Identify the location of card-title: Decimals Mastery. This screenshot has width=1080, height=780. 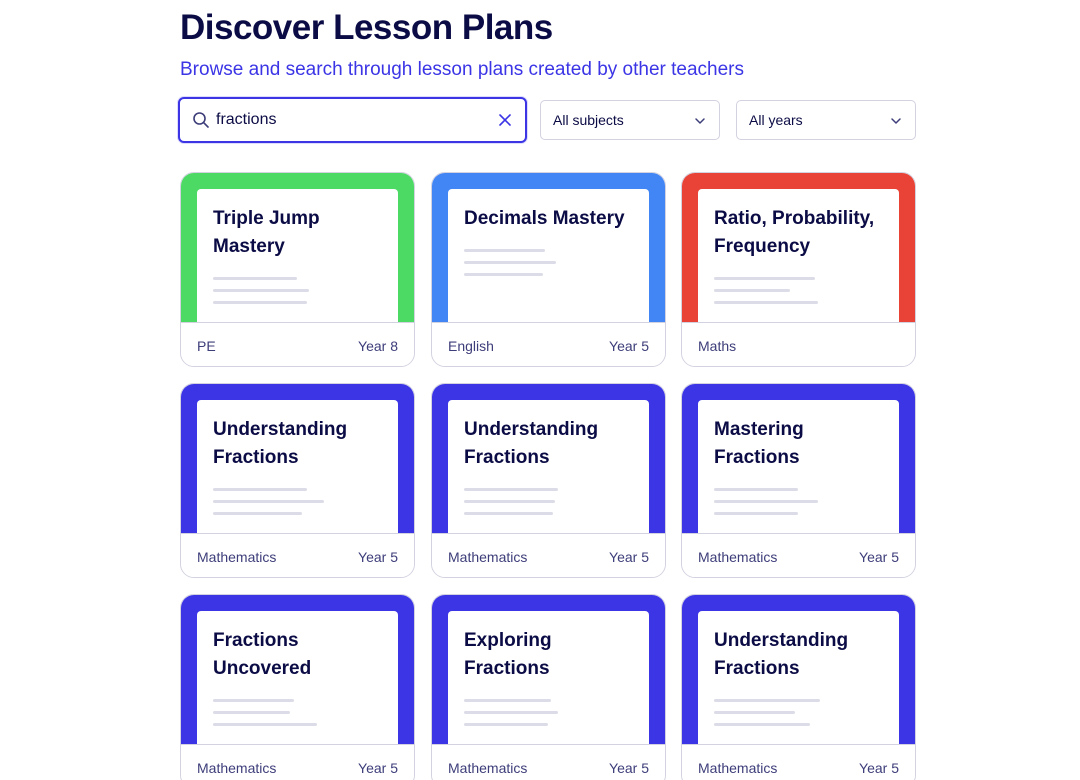
(544, 218).